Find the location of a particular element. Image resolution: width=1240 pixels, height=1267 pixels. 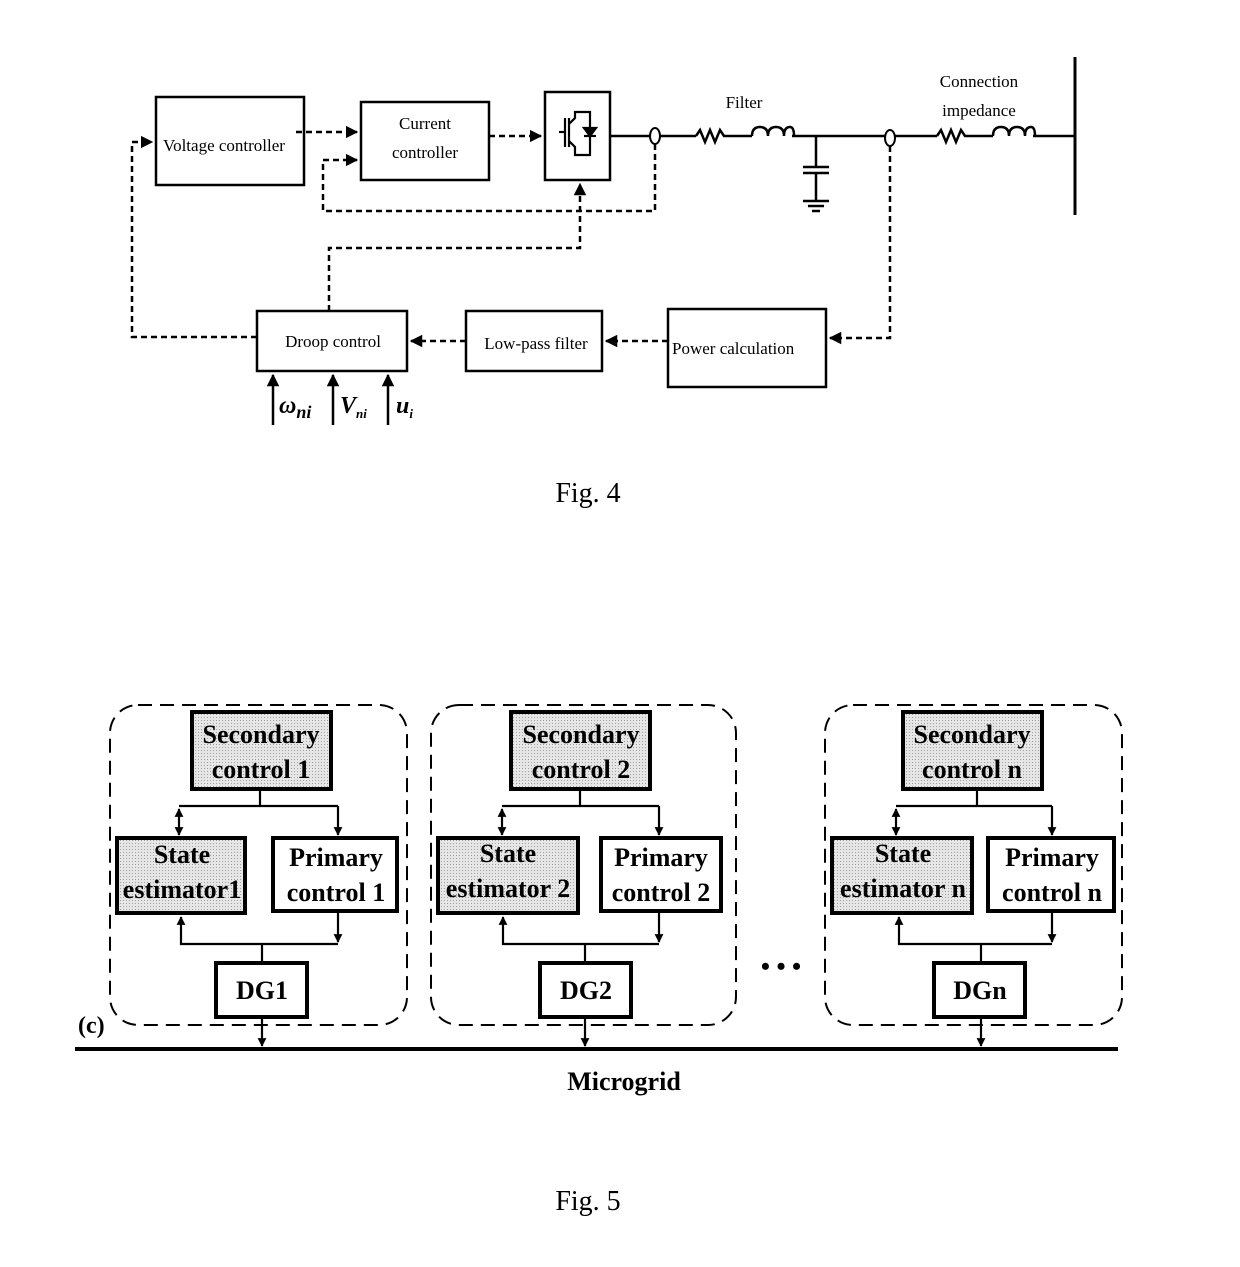

inverter-block is located at coordinates (577, 136).